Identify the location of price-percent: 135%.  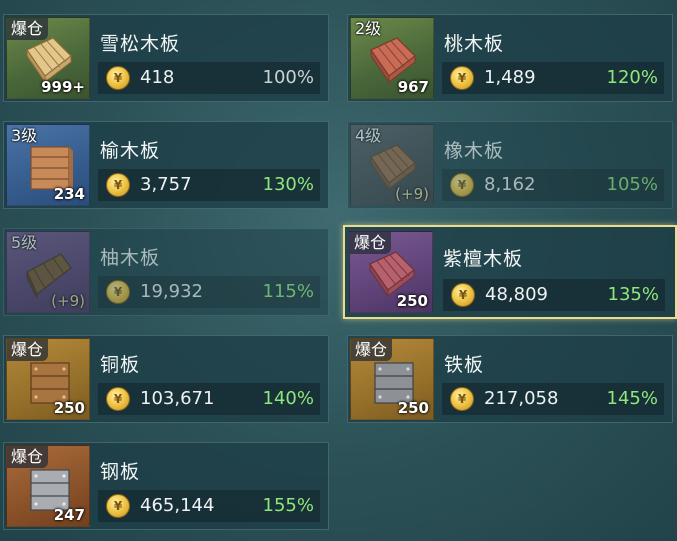
(633, 294).